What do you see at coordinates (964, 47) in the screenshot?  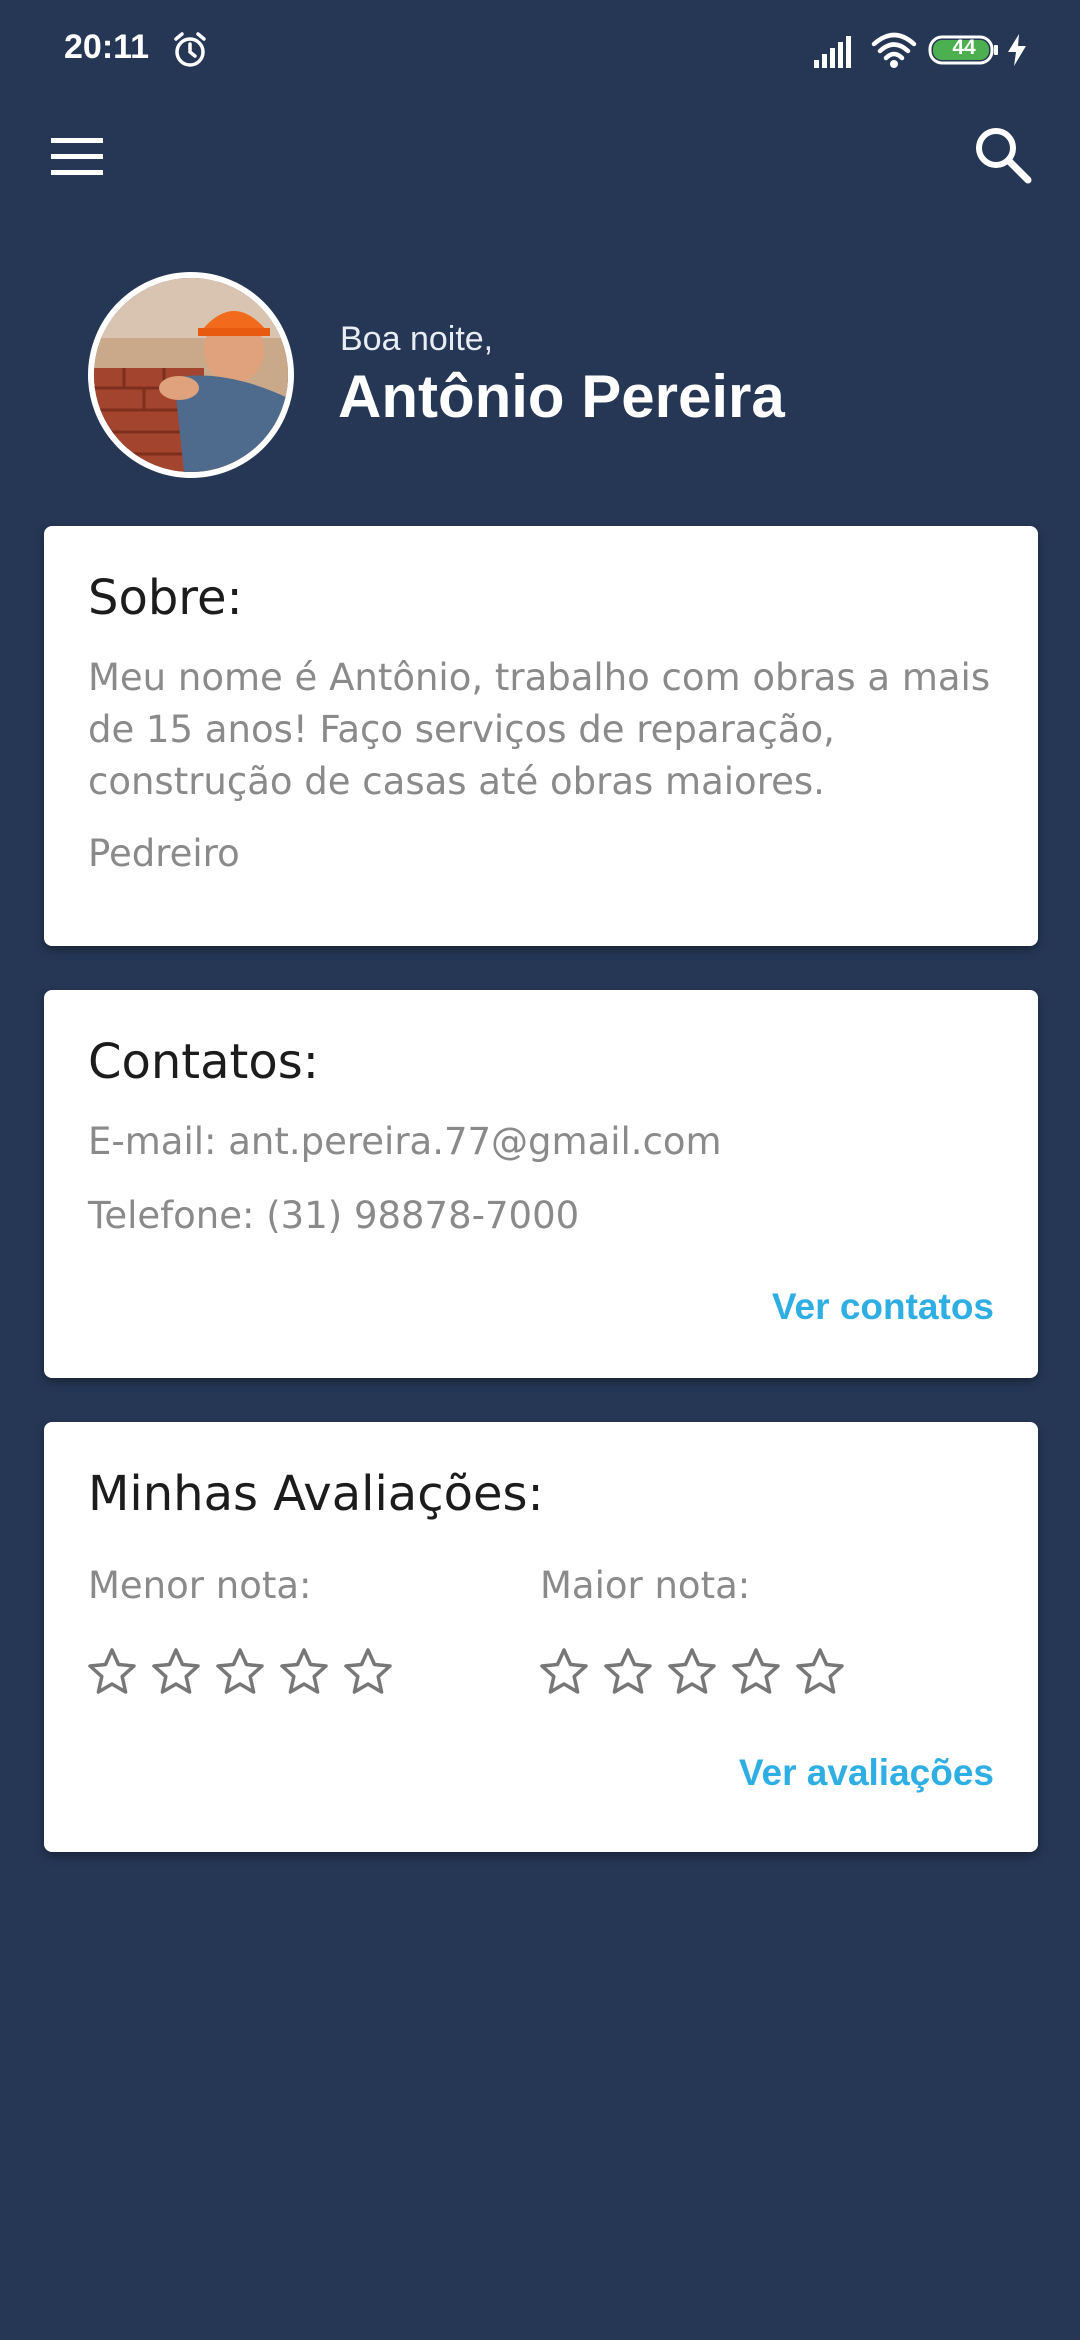 I see `battery-level: 44` at bounding box center [964, 47].